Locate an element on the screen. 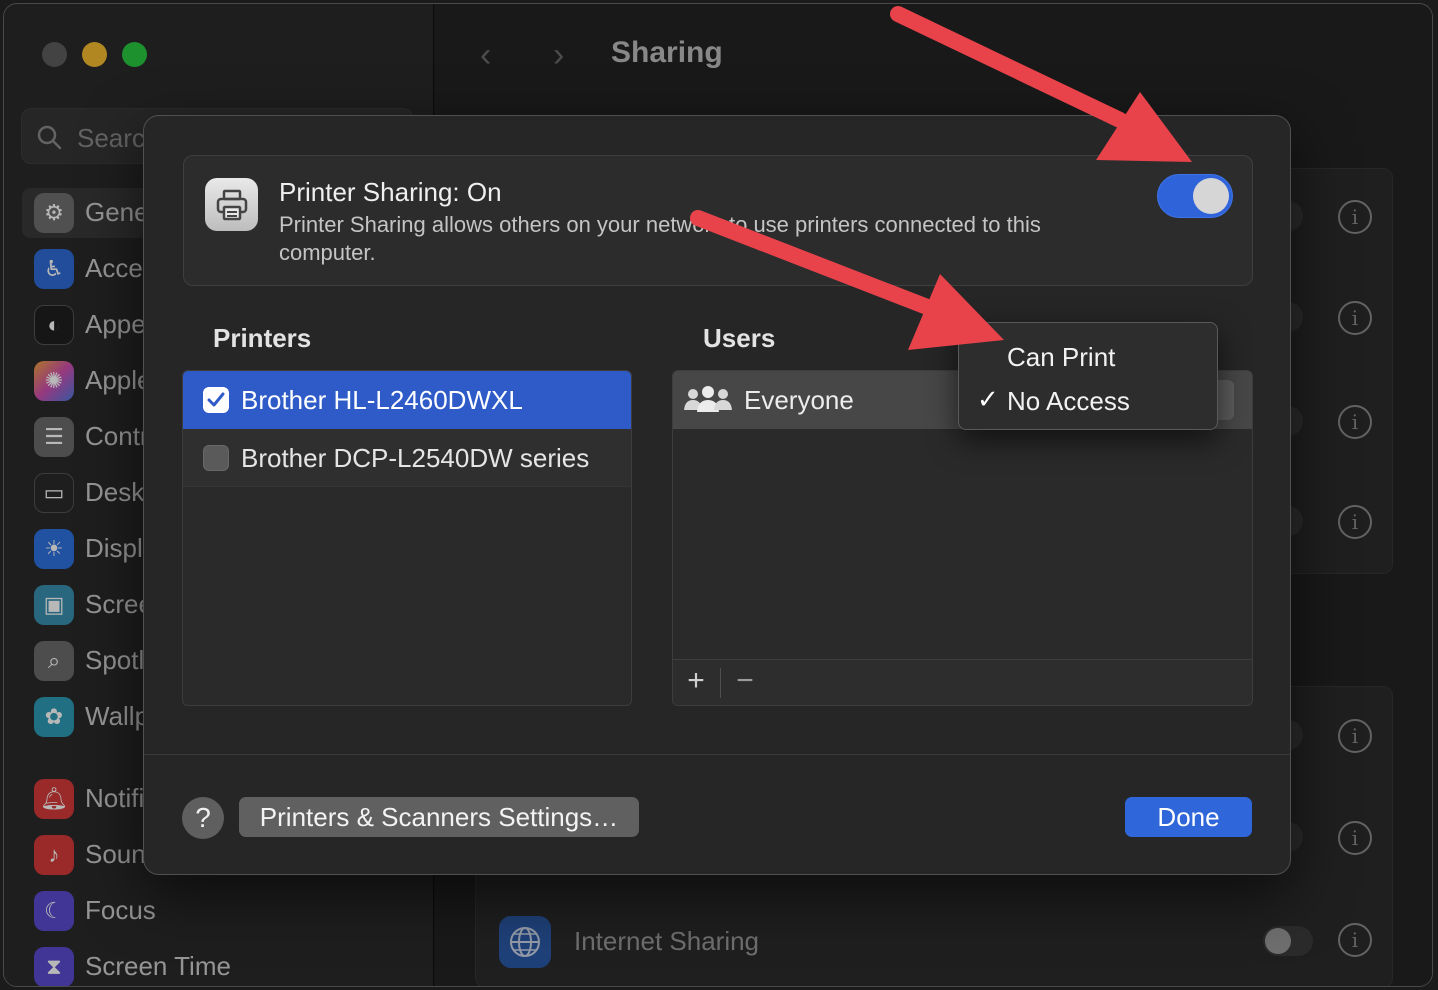 This screenshot has width=1438, height=990. printer-icon is located at coordinates (231, 204).